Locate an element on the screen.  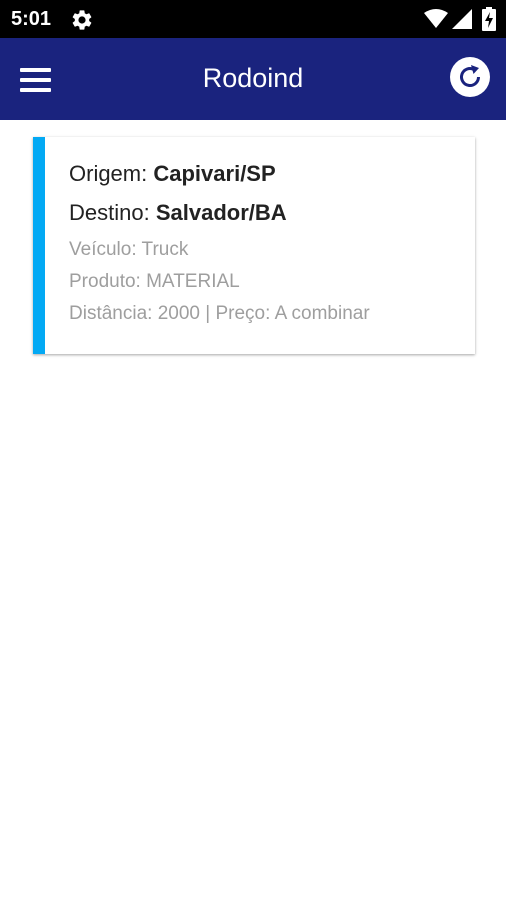
wifi-icon is located at coordinates (436, 18).